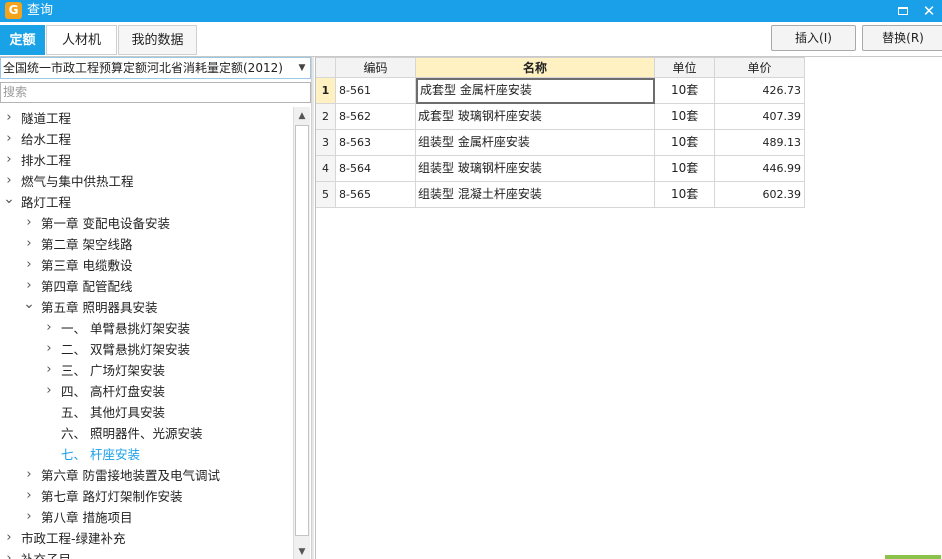 The image size is (942, 559). Describe the element at coordinates (155, 92) in the screenshot. I see `search-input: 搜索` at that location.